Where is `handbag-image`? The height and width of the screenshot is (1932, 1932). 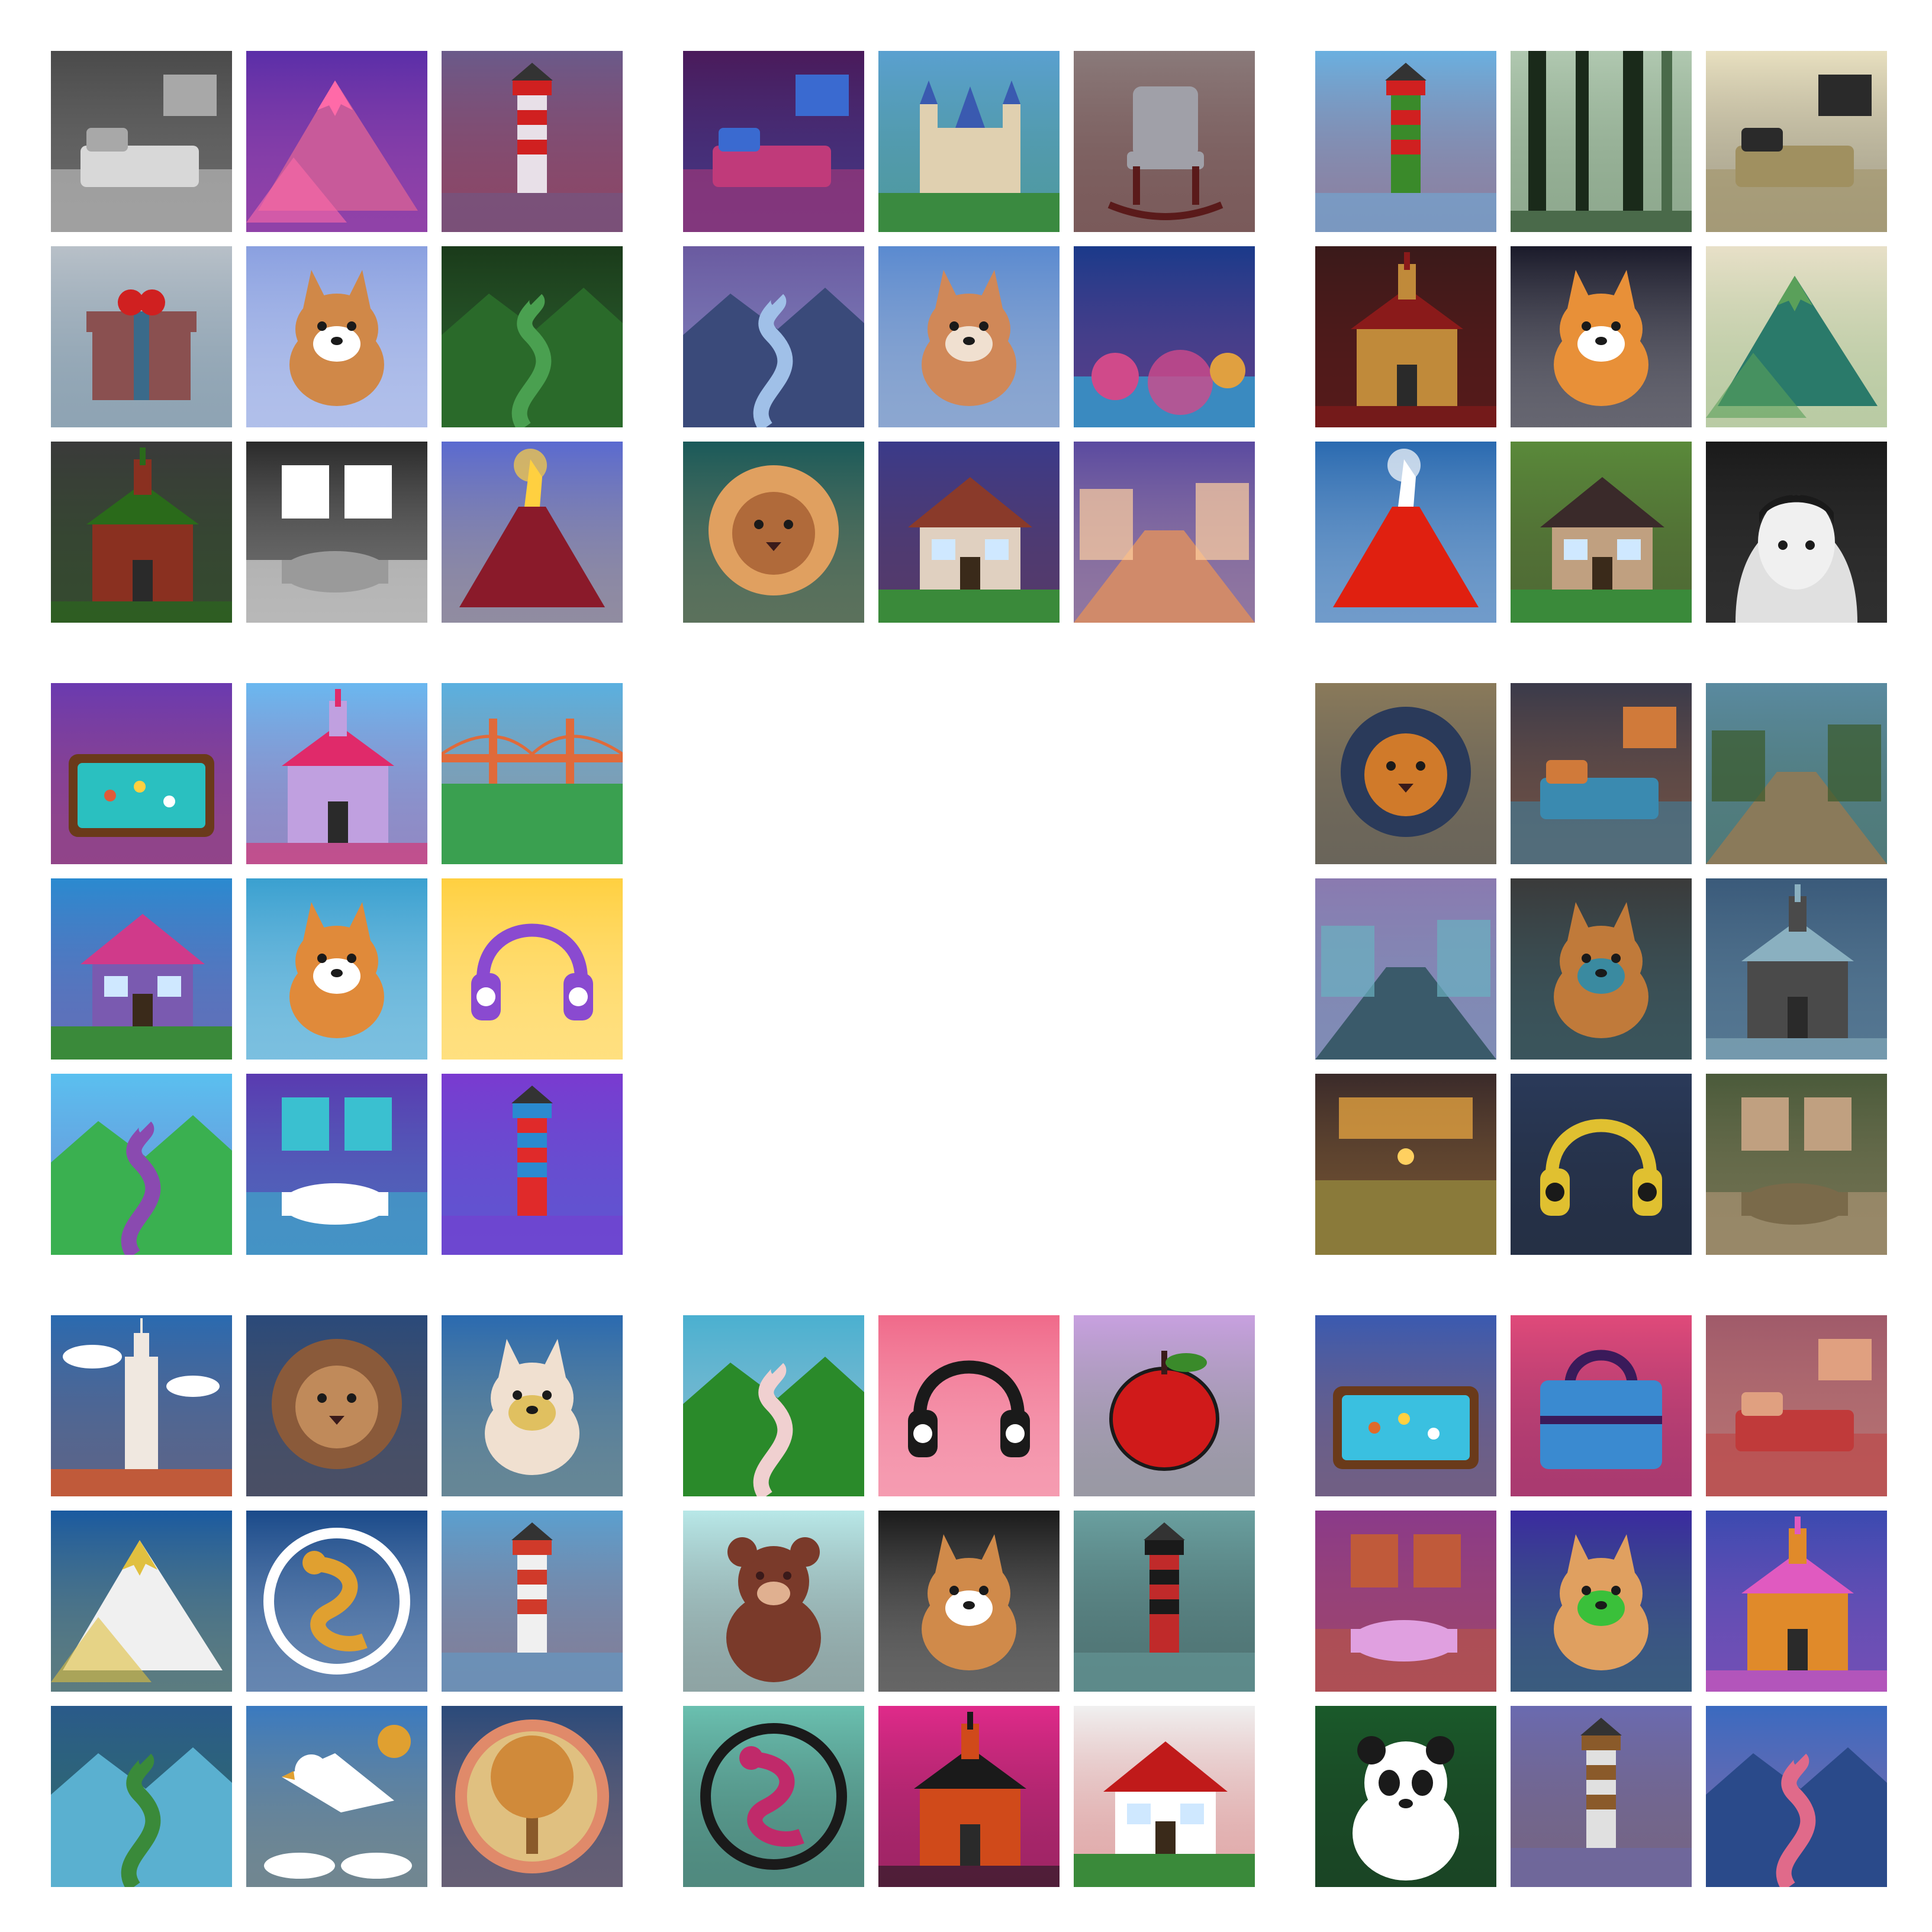
handbag-image is located at coordinates (1601, 1406).